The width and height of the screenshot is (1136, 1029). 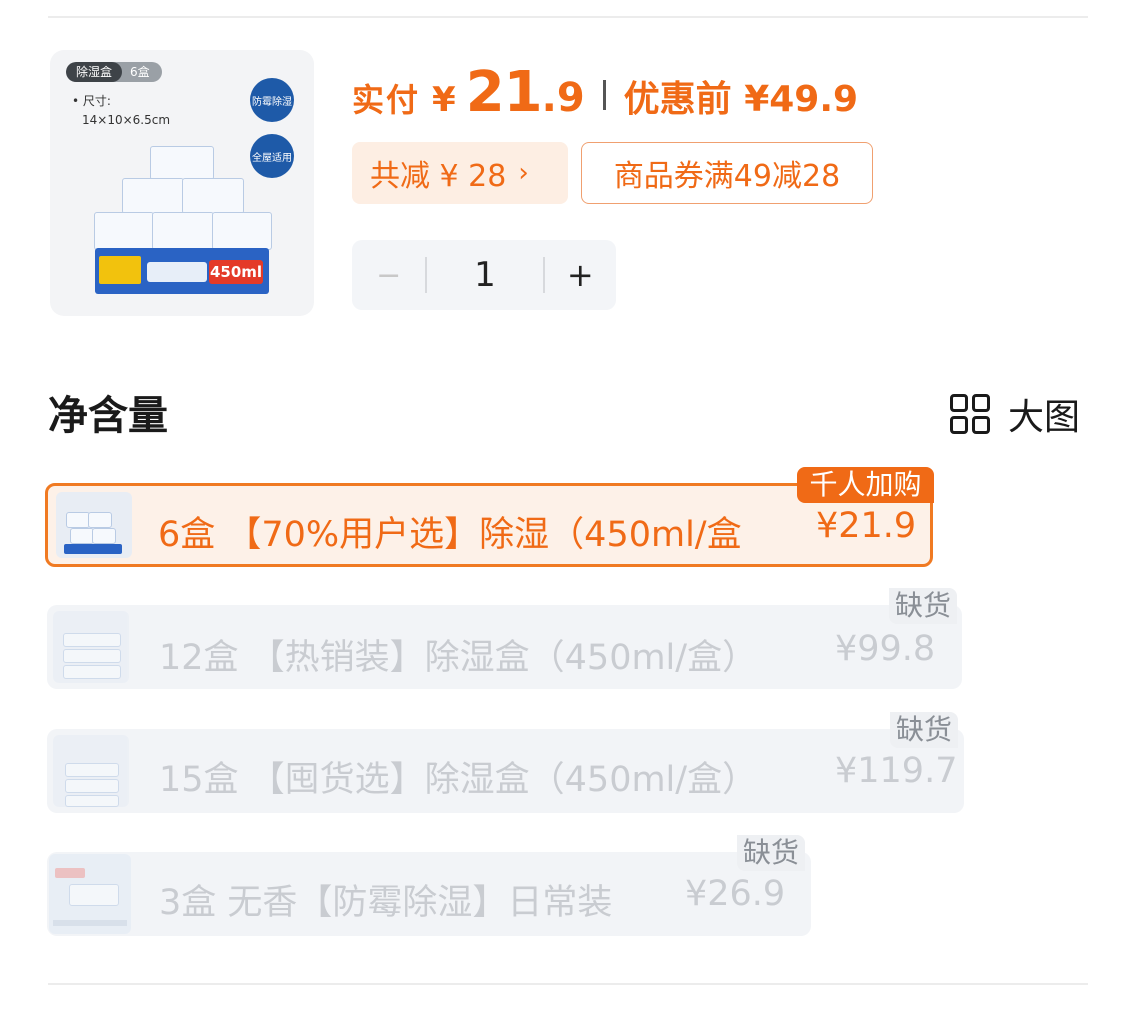 What do you see at coordinates (741, 99) in the screenshot?
I see `original-price: 优惠前 ¥49.9` at bounding box center [741, 99].